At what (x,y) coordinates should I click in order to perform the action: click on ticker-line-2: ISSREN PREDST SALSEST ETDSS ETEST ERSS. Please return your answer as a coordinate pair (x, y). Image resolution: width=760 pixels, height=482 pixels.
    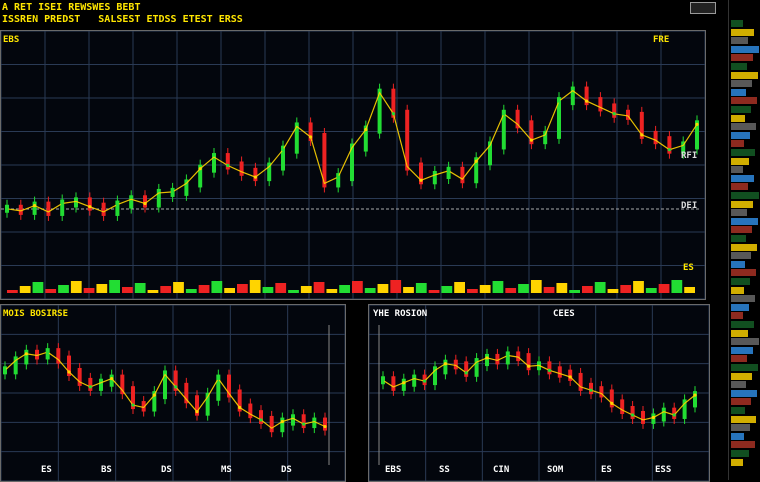
    Looking at the image, I should click on (122, 20).